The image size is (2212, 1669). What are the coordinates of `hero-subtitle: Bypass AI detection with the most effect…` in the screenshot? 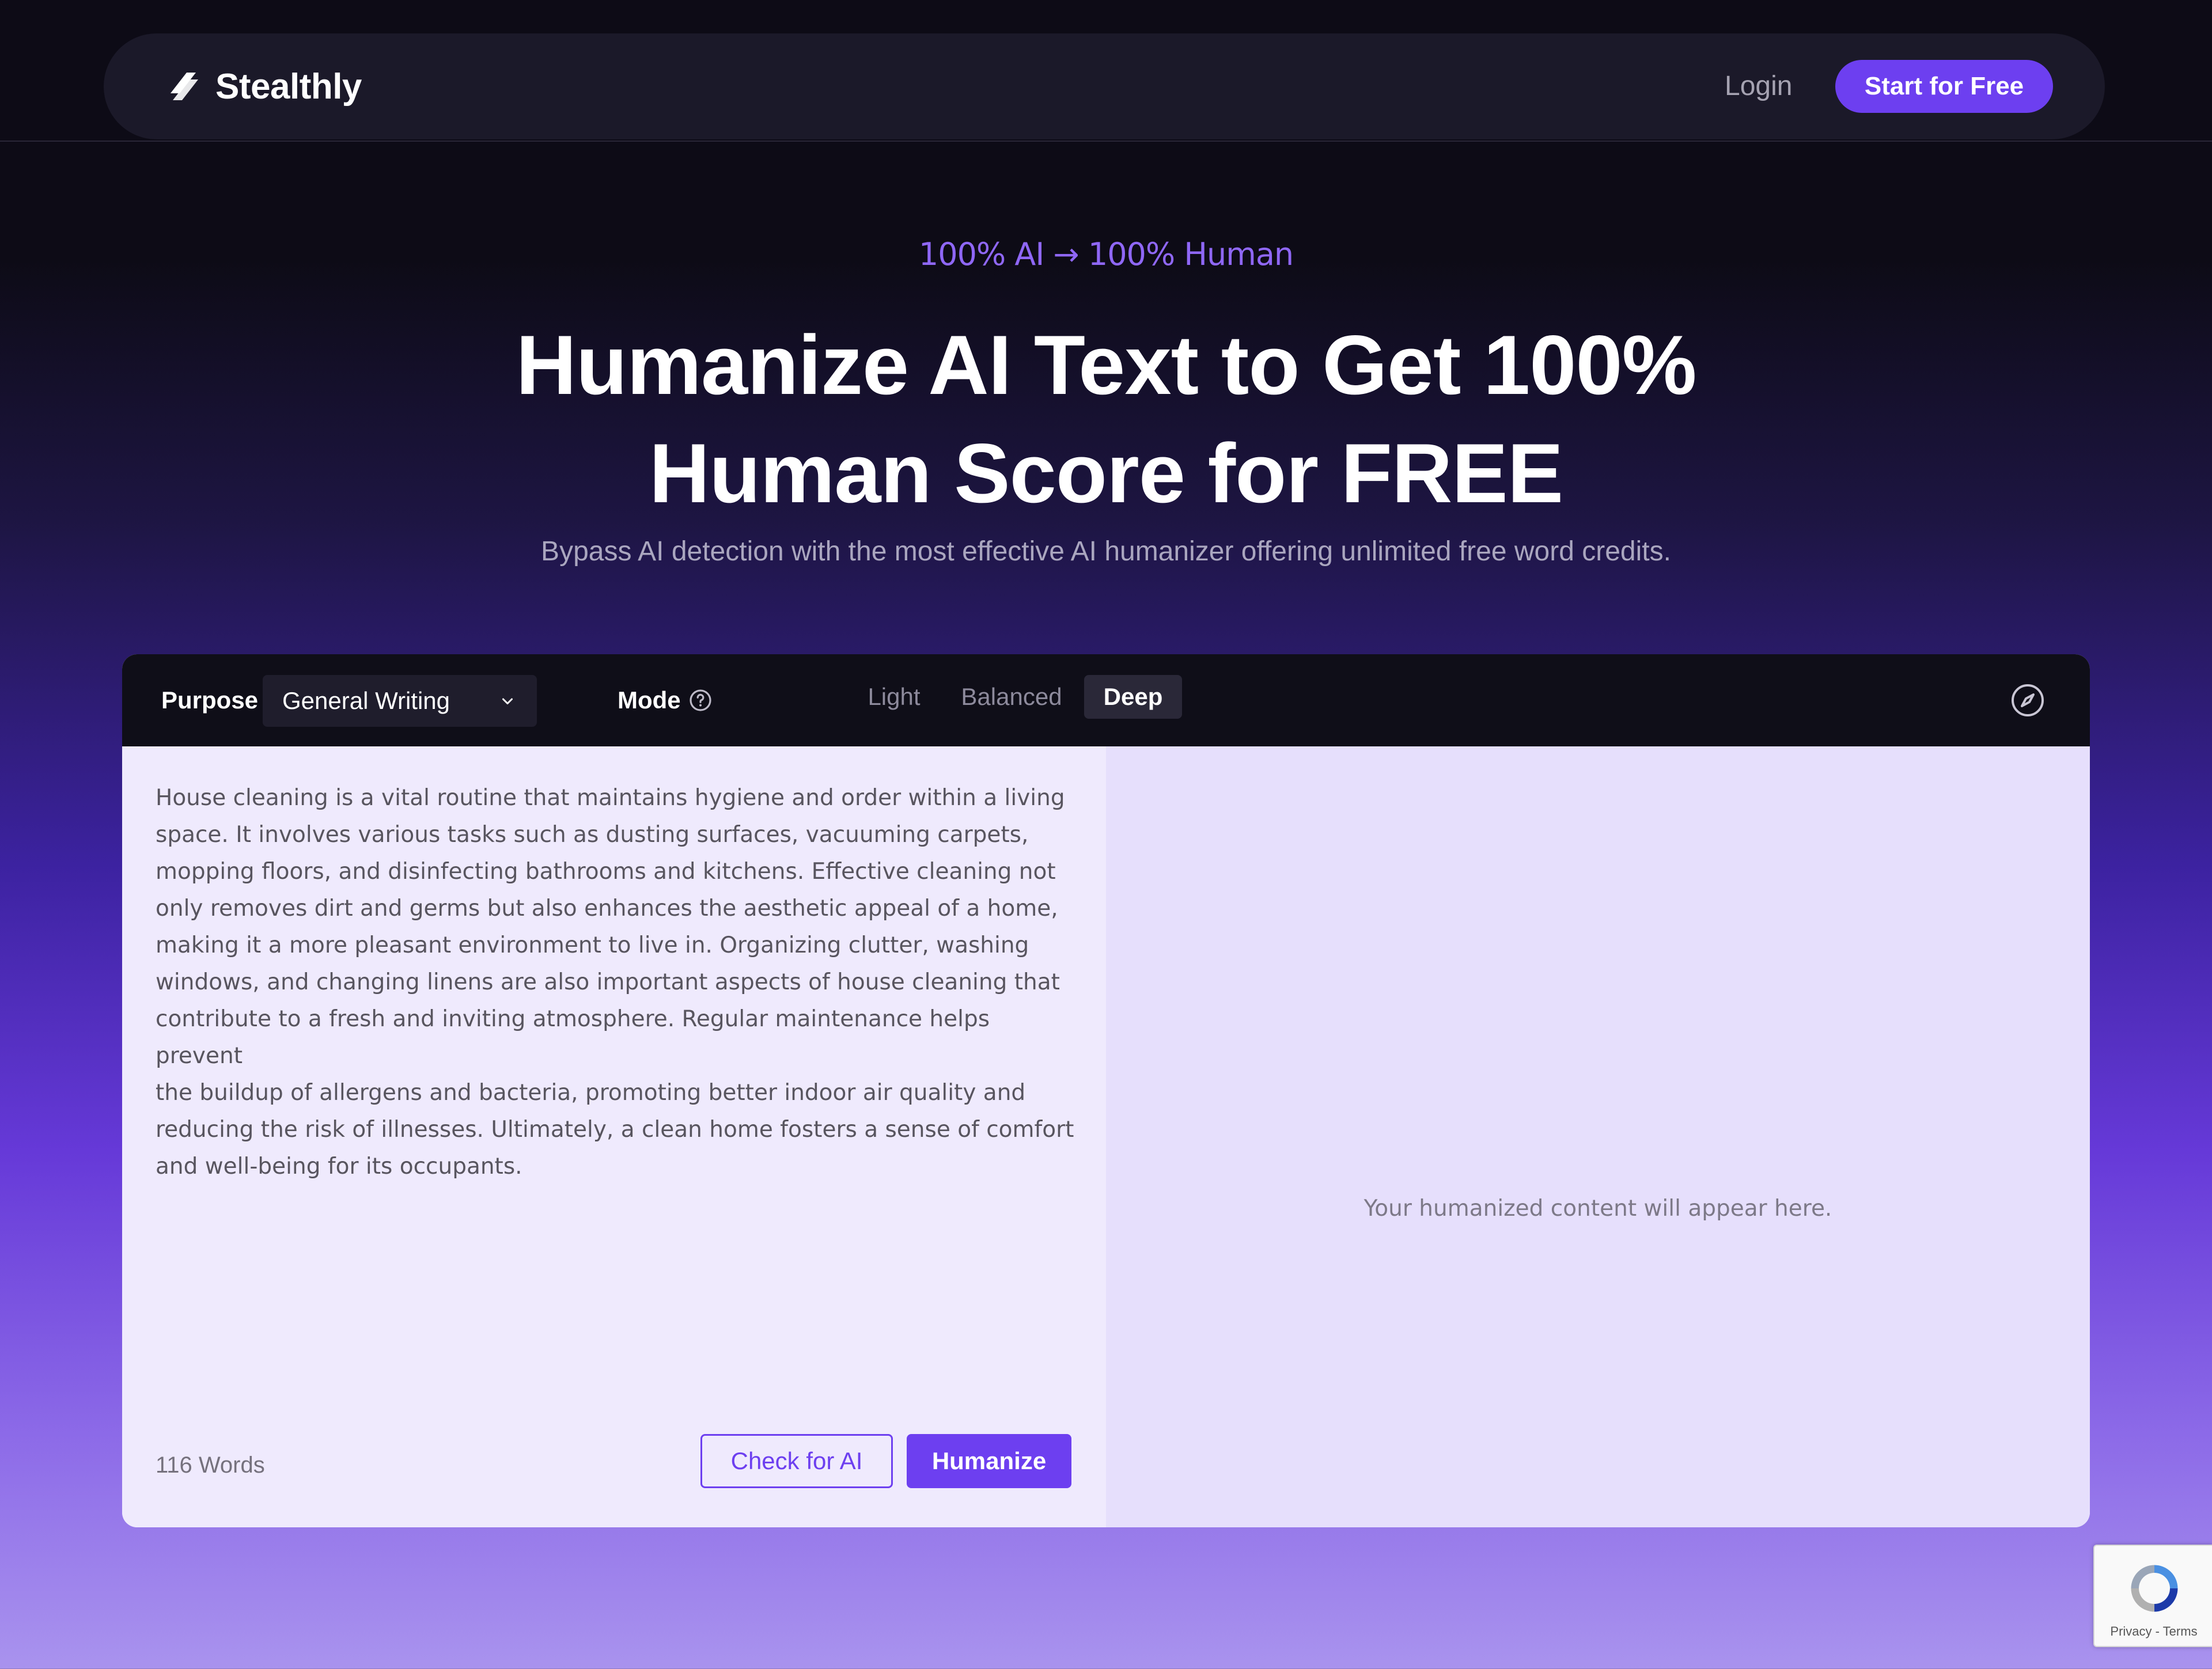 It's located at (1106, 551).